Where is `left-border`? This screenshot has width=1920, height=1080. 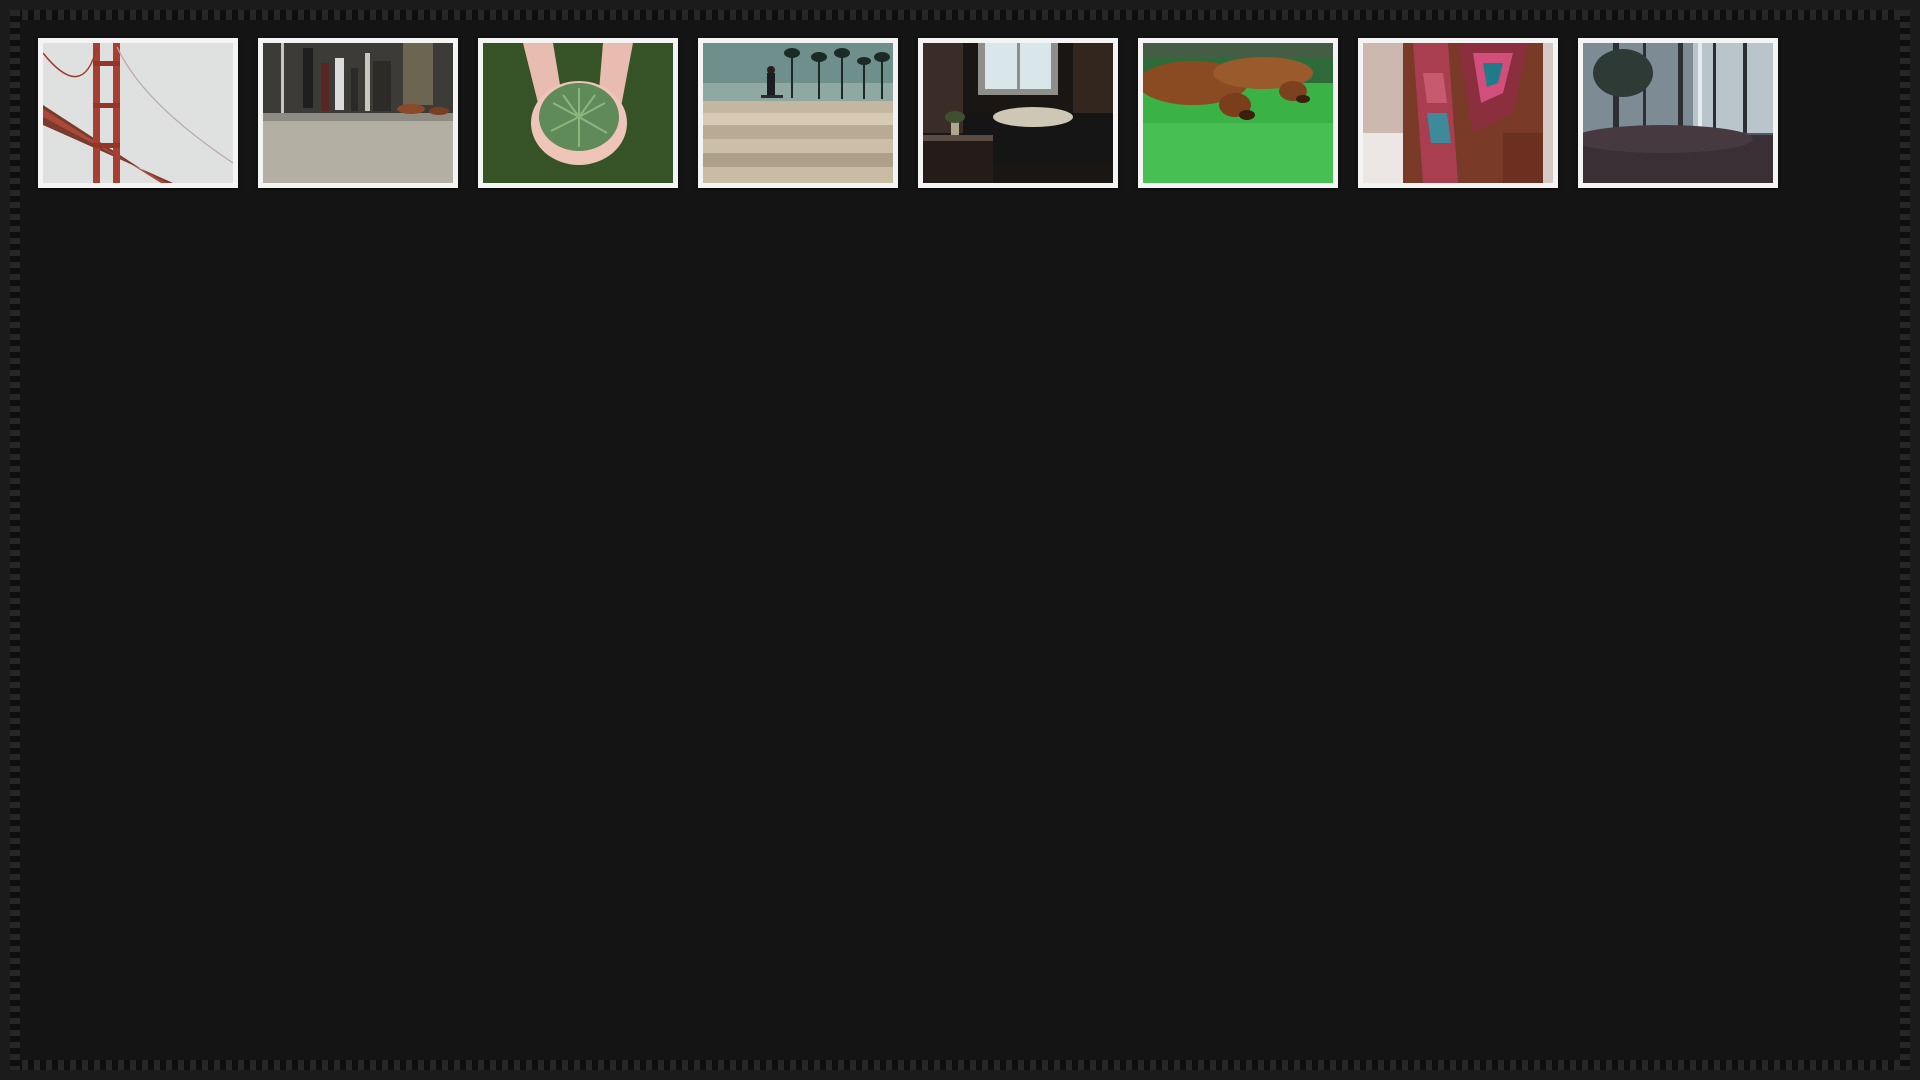
left-border is located at coordinates (15, 540).